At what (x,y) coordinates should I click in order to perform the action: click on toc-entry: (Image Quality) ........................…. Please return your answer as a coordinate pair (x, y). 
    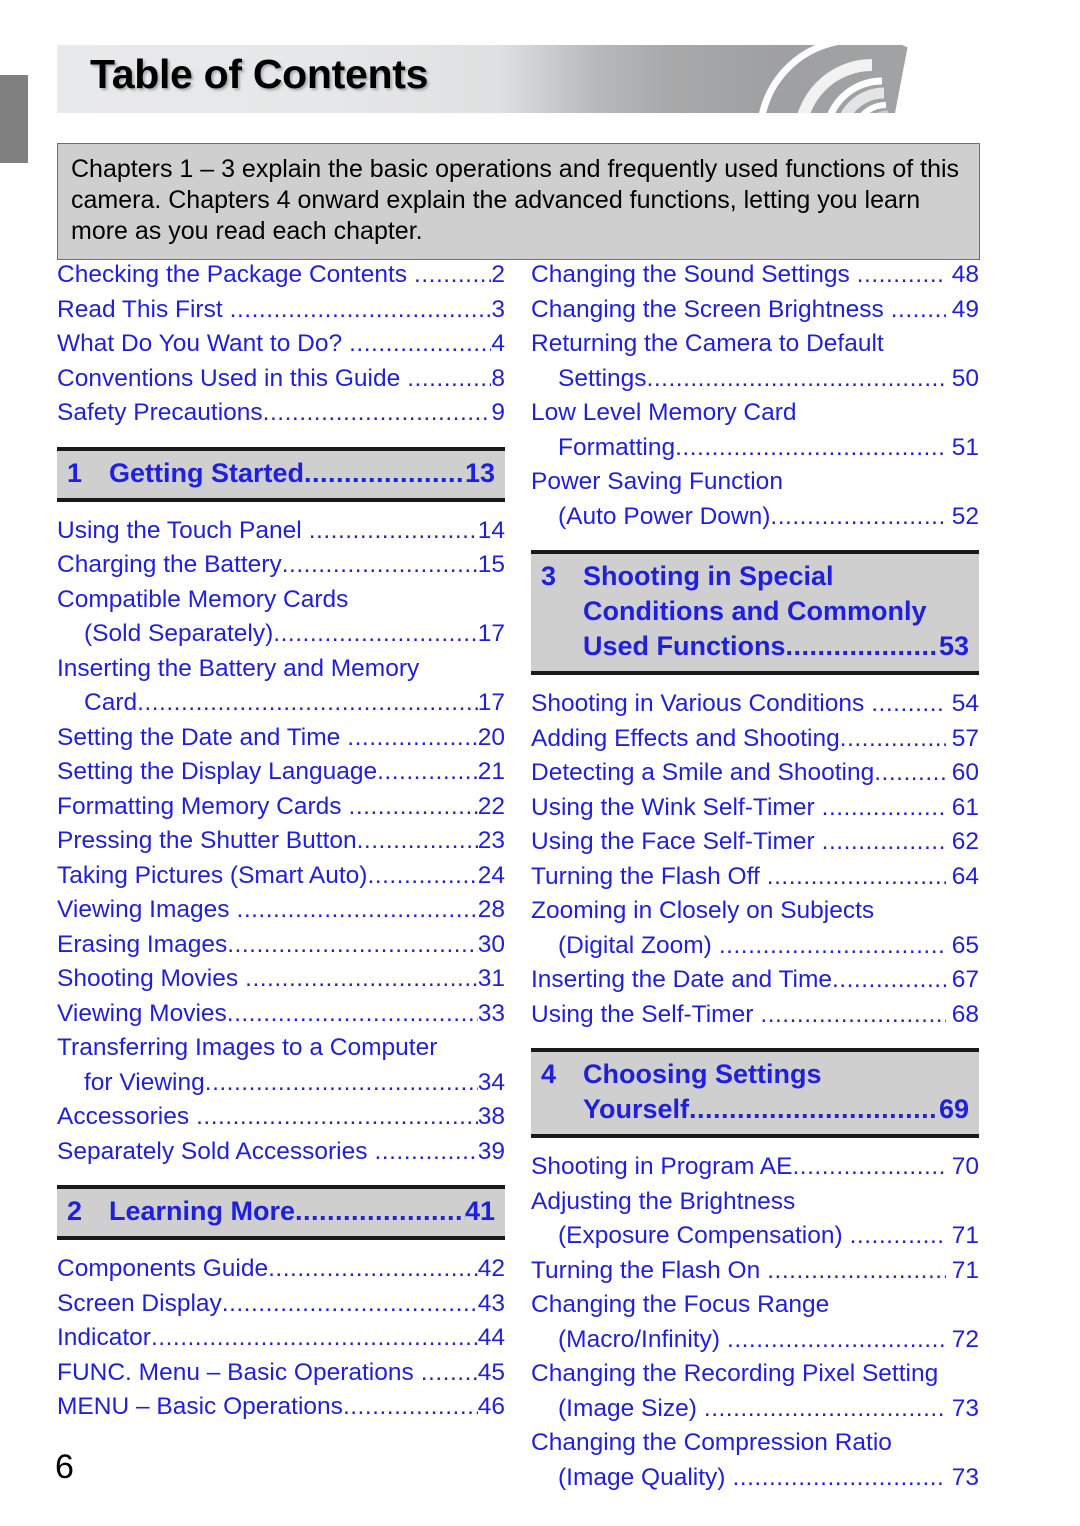
    Looking at the image, I should click on (755, 1478).